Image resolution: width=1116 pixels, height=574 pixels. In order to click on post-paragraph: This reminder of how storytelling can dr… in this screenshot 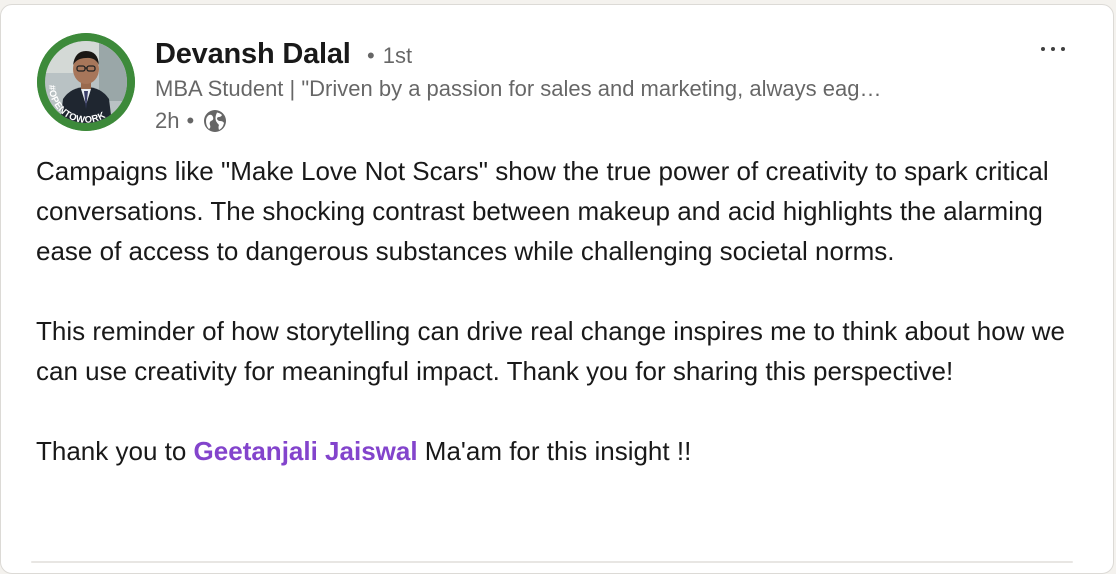, I will do `click(550, 351)`.